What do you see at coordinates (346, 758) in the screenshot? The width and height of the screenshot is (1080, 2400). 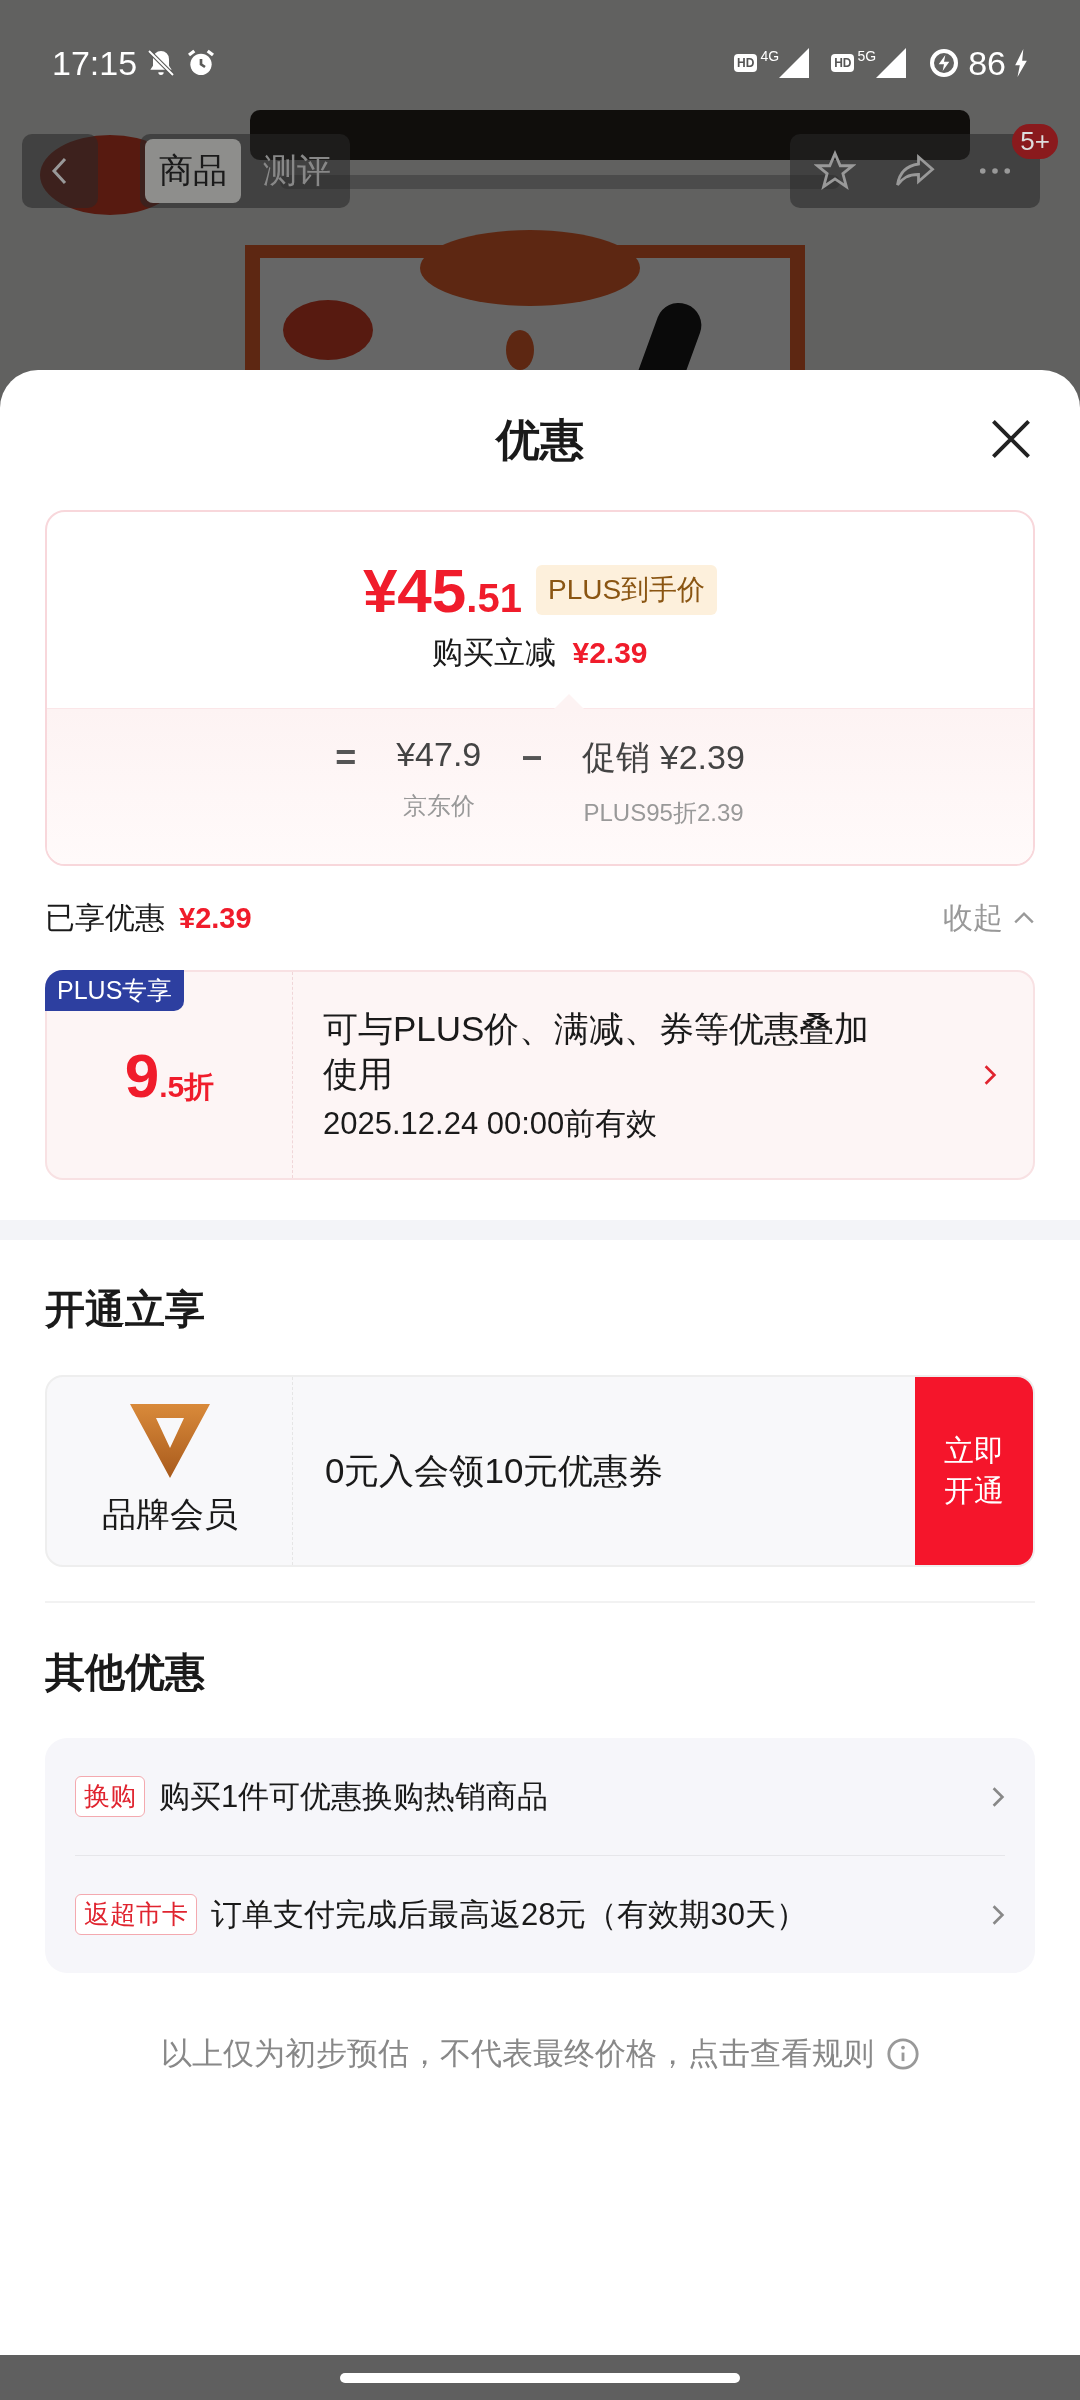 I see `operator: =` at bounding box center [346, 758].